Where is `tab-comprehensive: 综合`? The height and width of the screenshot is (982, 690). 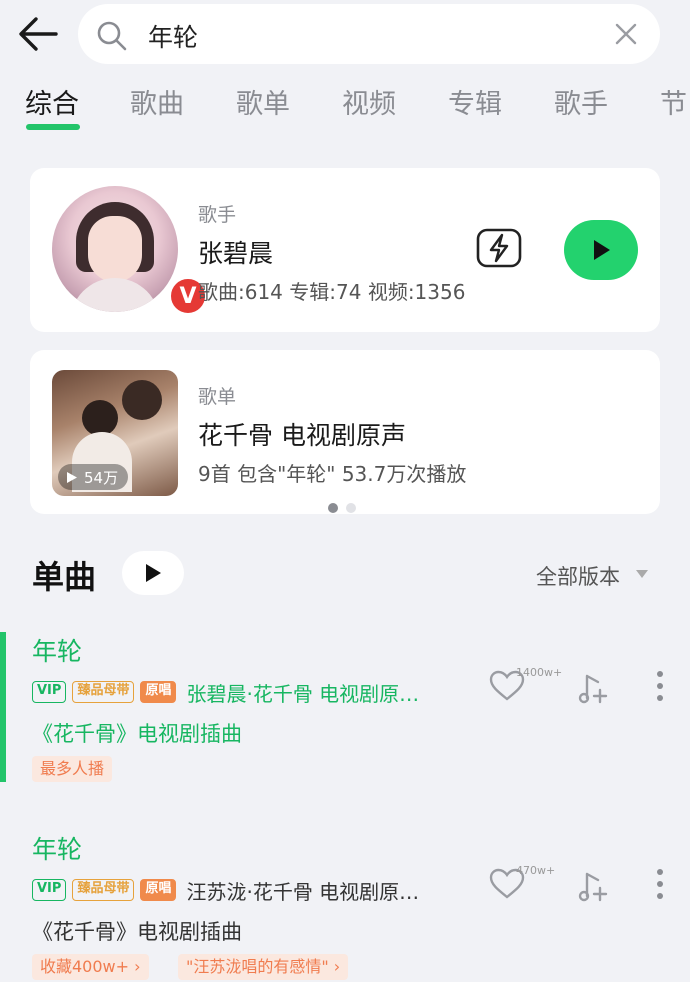
tab-comprehensive: 综合 is located at coordinates (52, 101).